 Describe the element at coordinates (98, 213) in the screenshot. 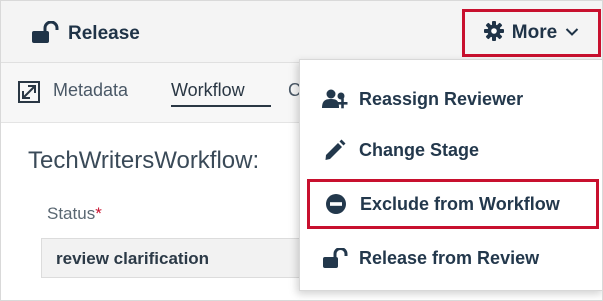

I see `required-marker: *` at that location.